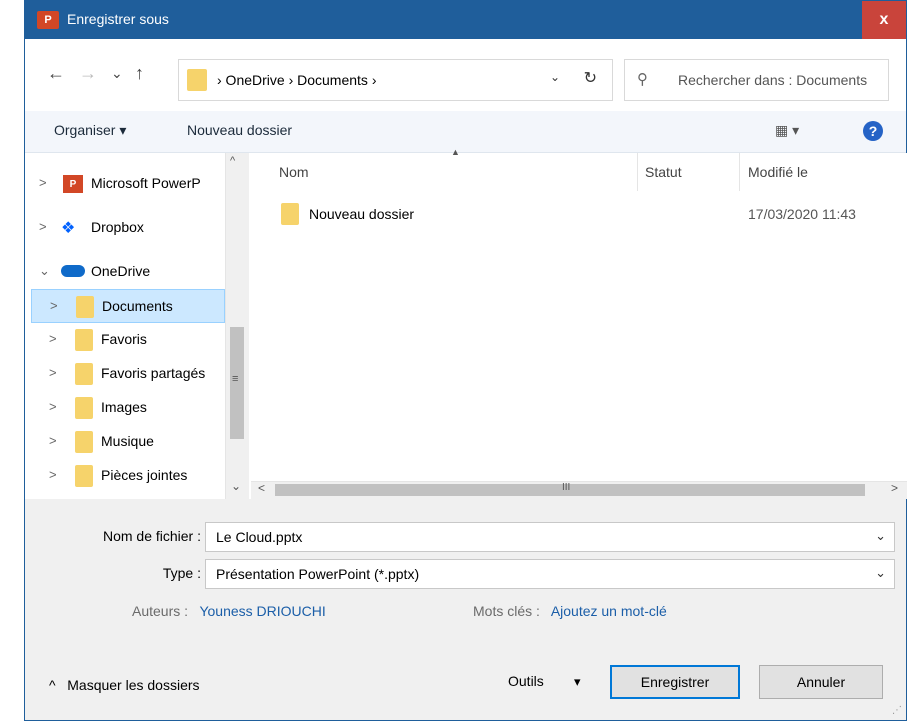 The height and width of the screenshot is (721, 915). What do you see at coordinates (160, 611) in the screenshot?
I see `authors-label: Auteurs :` at bounding box center [160, 611].